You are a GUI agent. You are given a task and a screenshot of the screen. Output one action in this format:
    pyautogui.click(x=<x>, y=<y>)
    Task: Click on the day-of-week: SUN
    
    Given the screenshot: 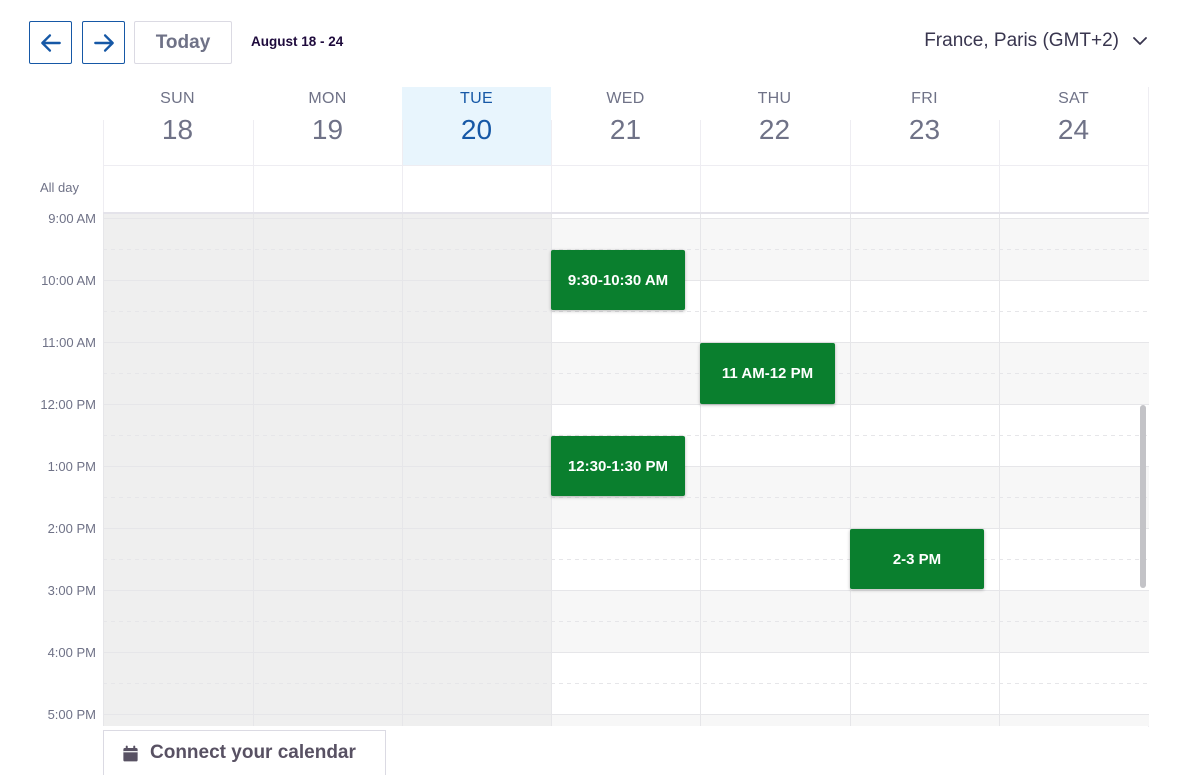 What is the action you would take?
    pyautogui.click(x=177, y=98)
    